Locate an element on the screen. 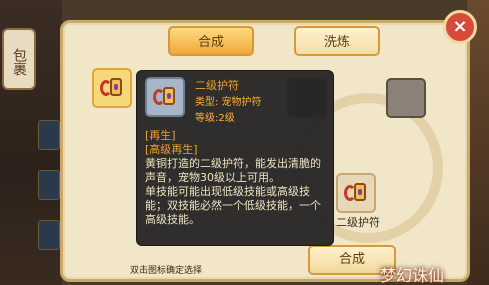 Image resolution: width=489 pixels, height=285 pixels. tooltip-desc-1: 黄铜打造的二级护符，能发出清脆的声音，宠物30级以上可用。 is located at coordinates (233, 170).